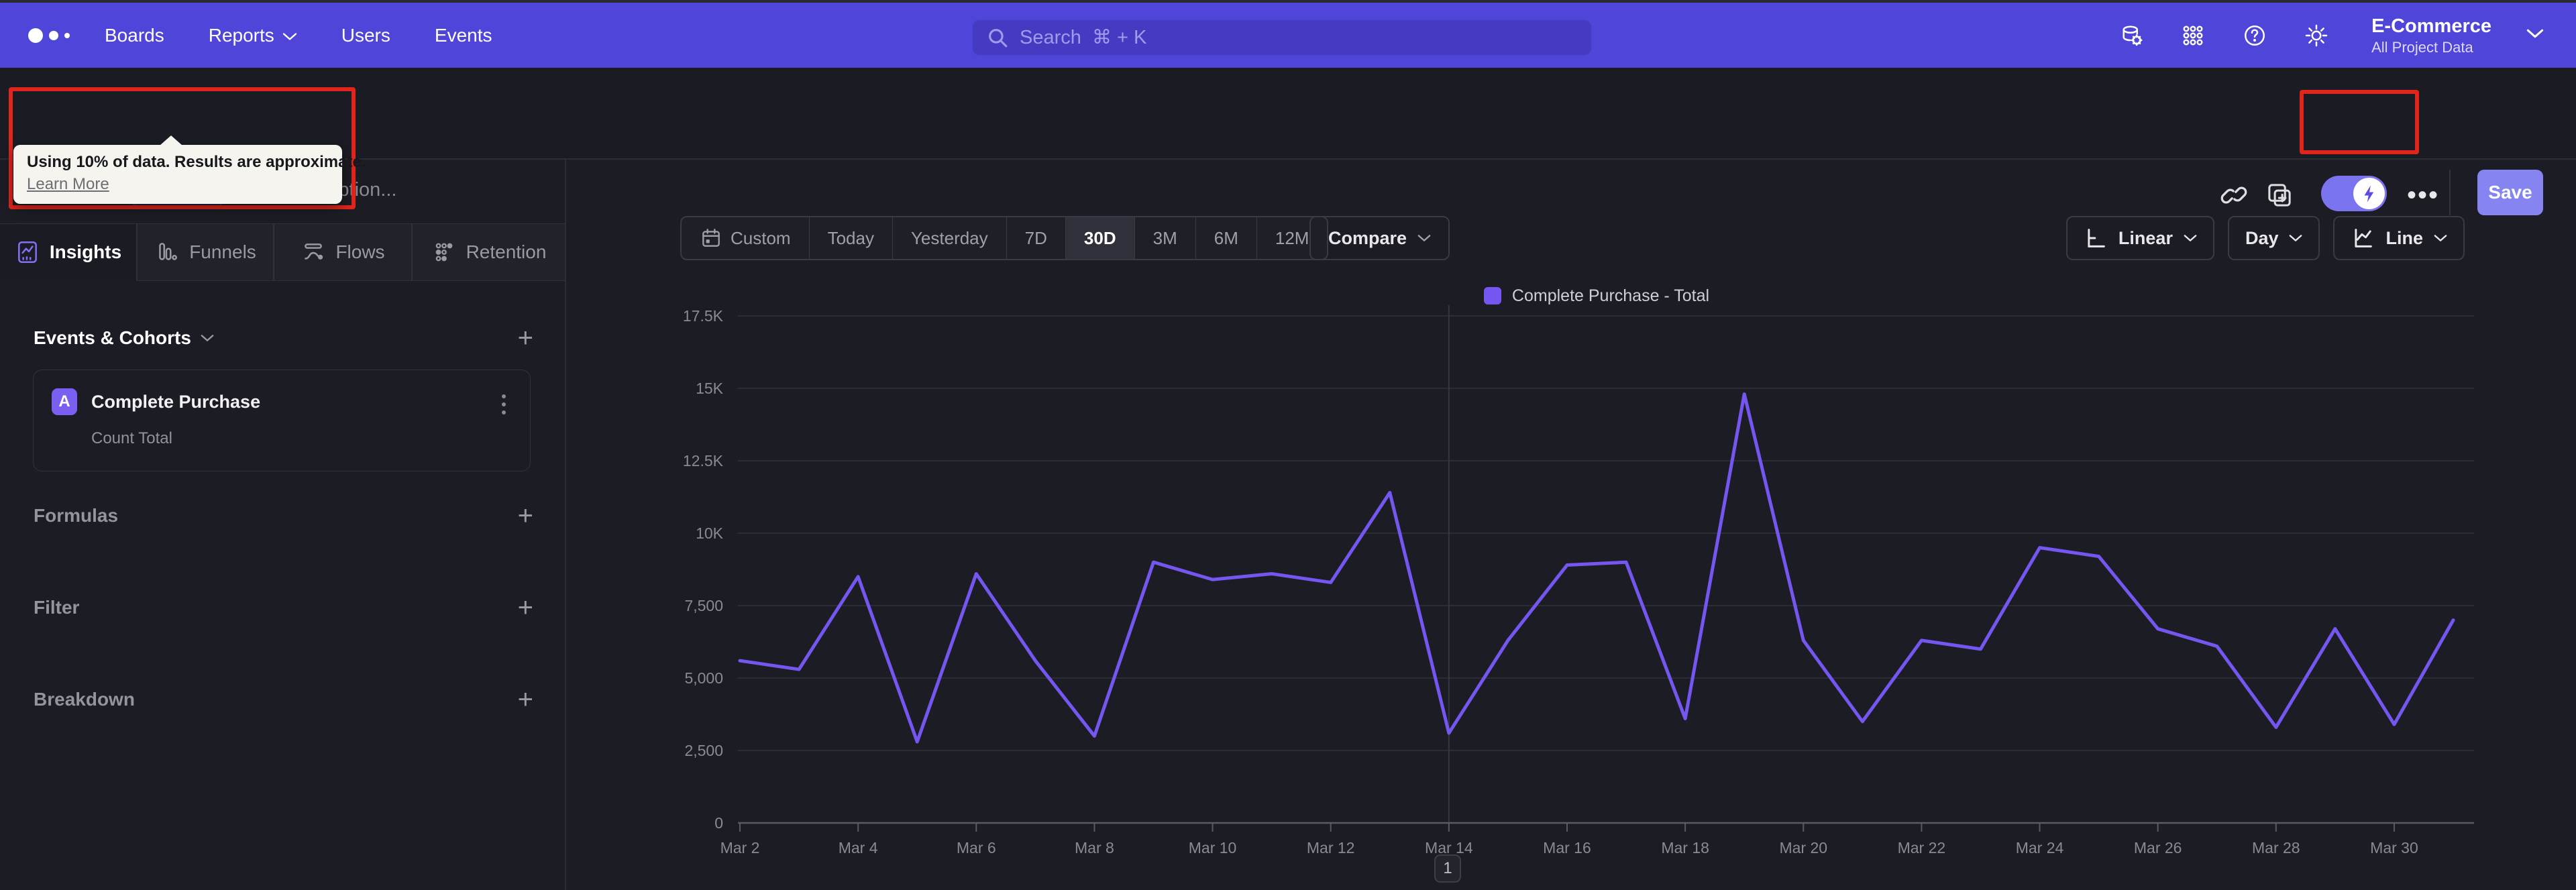  Describe the element at coordinates (1094, 847) in the screenshot. I see `x-axis-label: Mar 8` at that location.